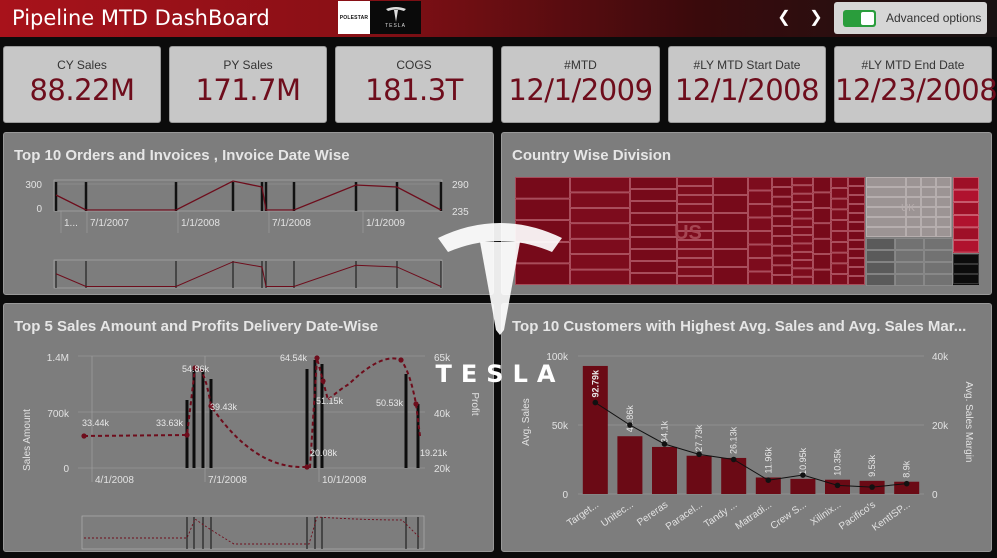 The image size is (997, 558). I want to click on customers-margin-point, so click(664, 444).